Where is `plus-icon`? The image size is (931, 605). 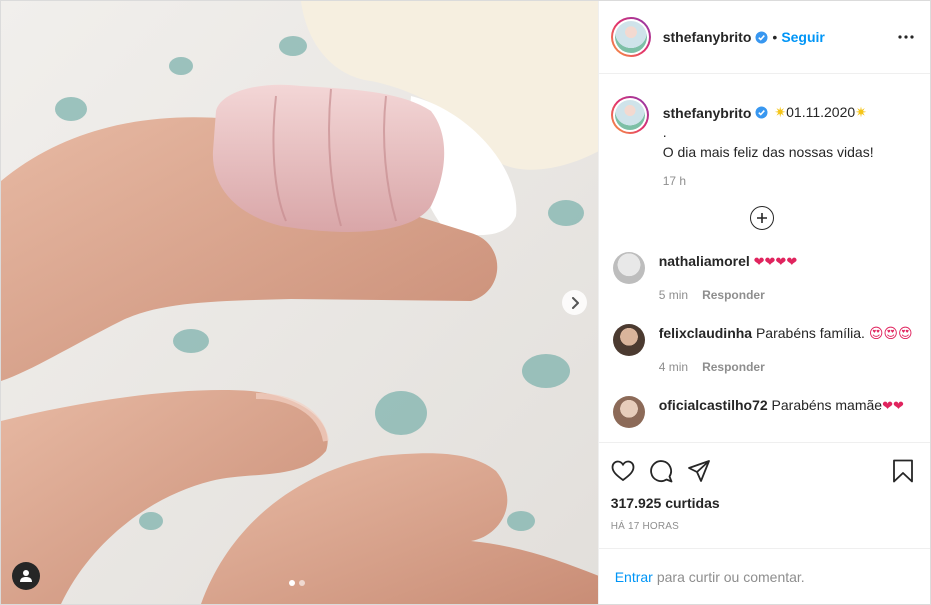 plus-icon is located at coordinates (762, 218).